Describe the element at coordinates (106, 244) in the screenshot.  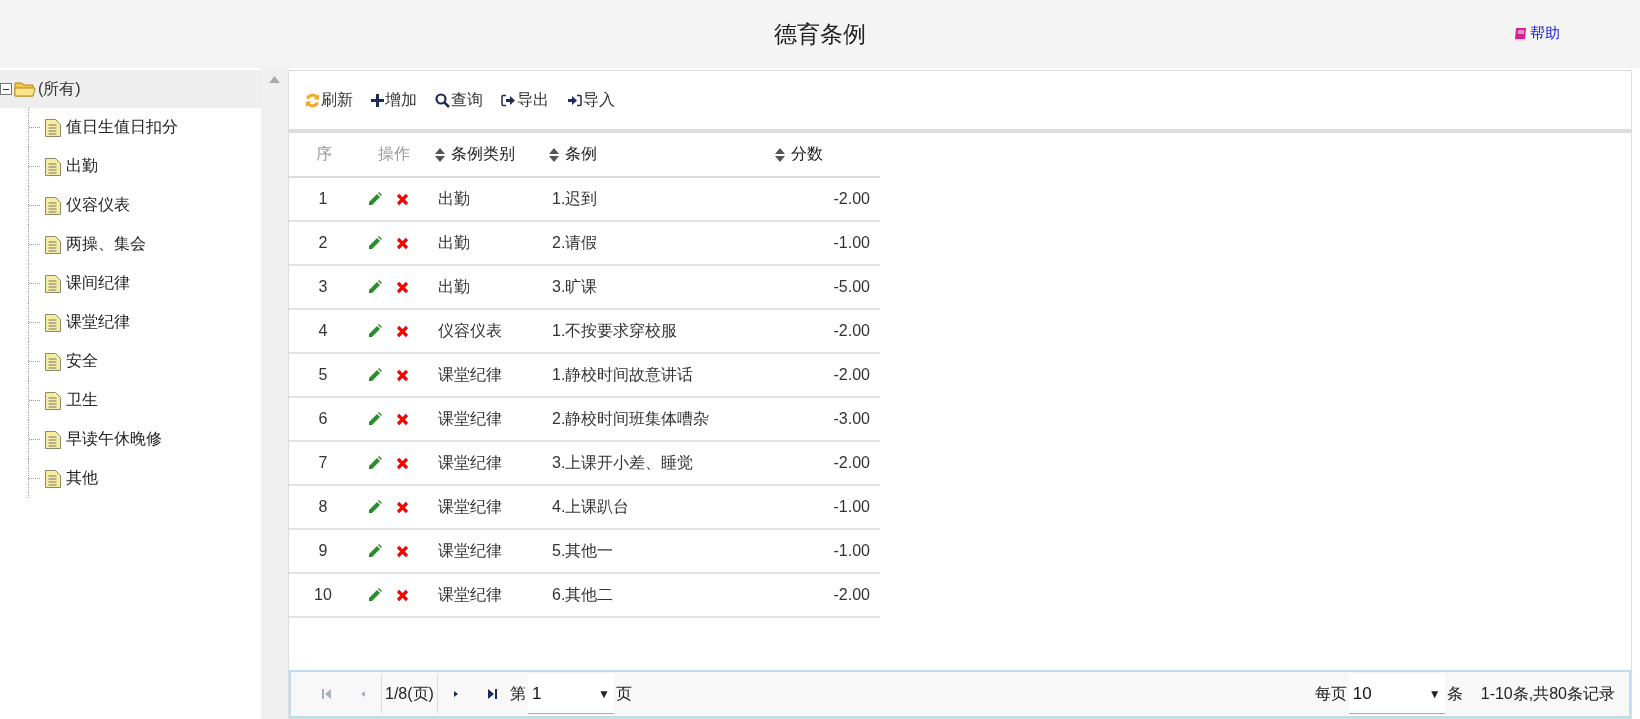
I see `tree-item: 两操、集会` at that location.